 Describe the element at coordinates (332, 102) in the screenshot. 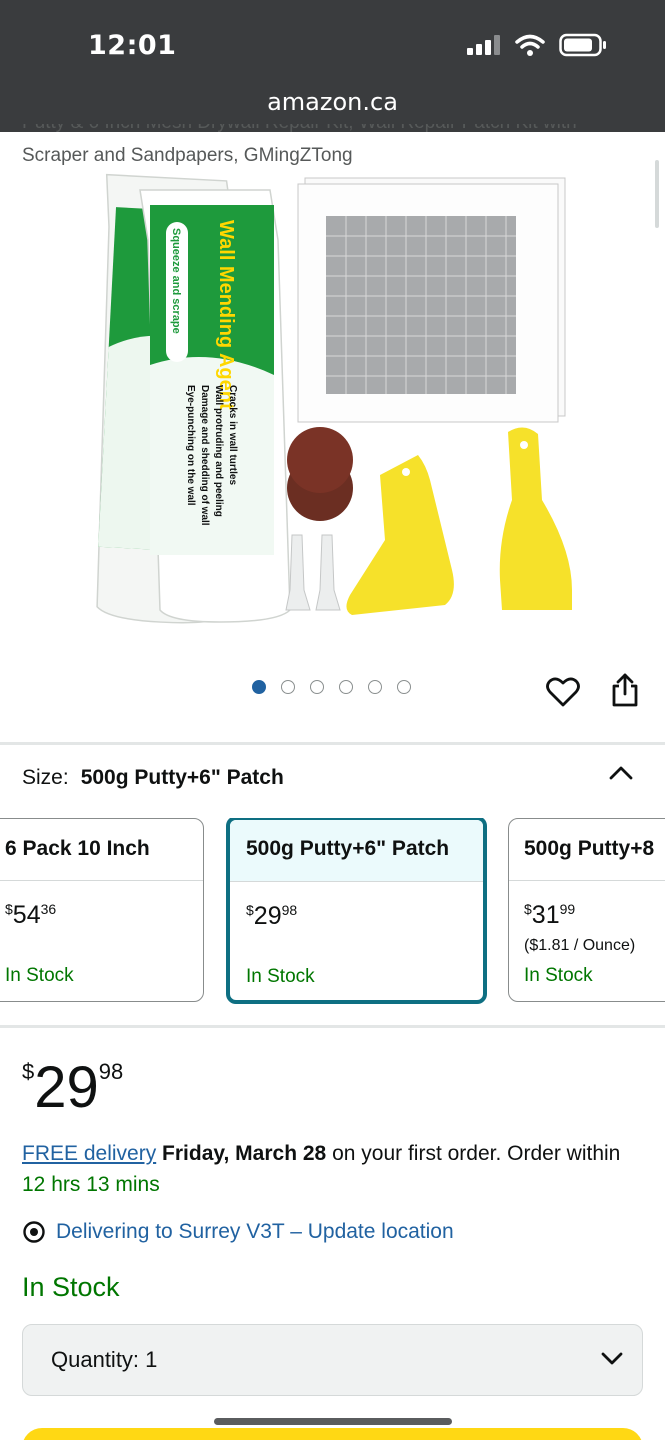

I see `url-bar: amazon.ca` at that location.